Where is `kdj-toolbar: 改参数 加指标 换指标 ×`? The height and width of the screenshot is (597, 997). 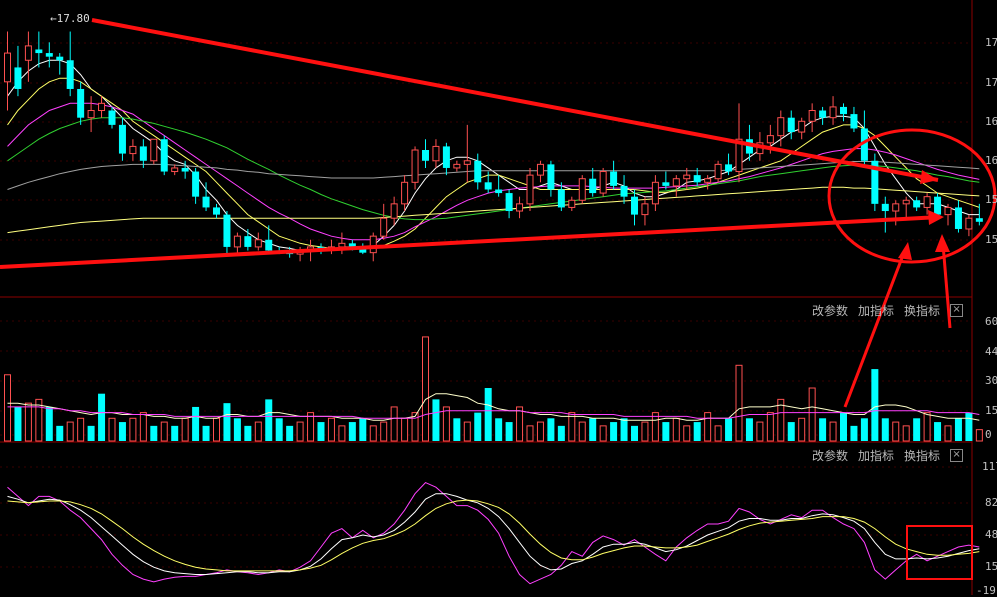 kdj-toolbar: 改参数 加指标 换指标 × is located at coordinates (888, 455).